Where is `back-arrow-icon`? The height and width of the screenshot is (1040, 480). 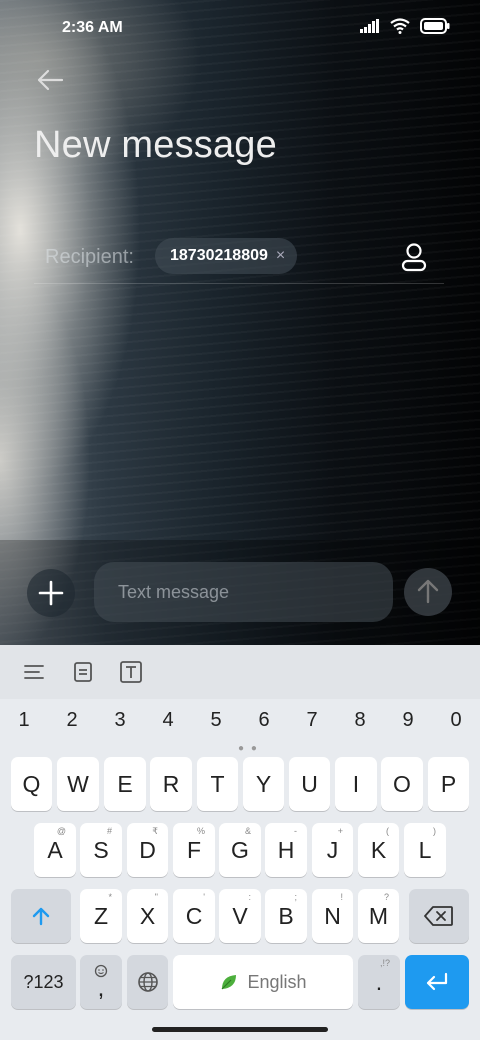 back-arrow-icon is located at coordinates (50, 80).